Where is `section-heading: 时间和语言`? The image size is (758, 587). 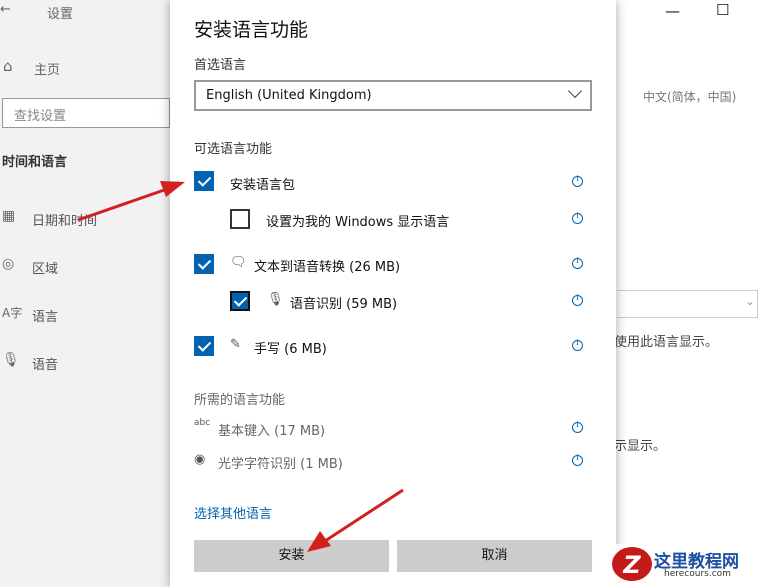 section-heading: 时间和语言 is located at coordinates (35, 162).